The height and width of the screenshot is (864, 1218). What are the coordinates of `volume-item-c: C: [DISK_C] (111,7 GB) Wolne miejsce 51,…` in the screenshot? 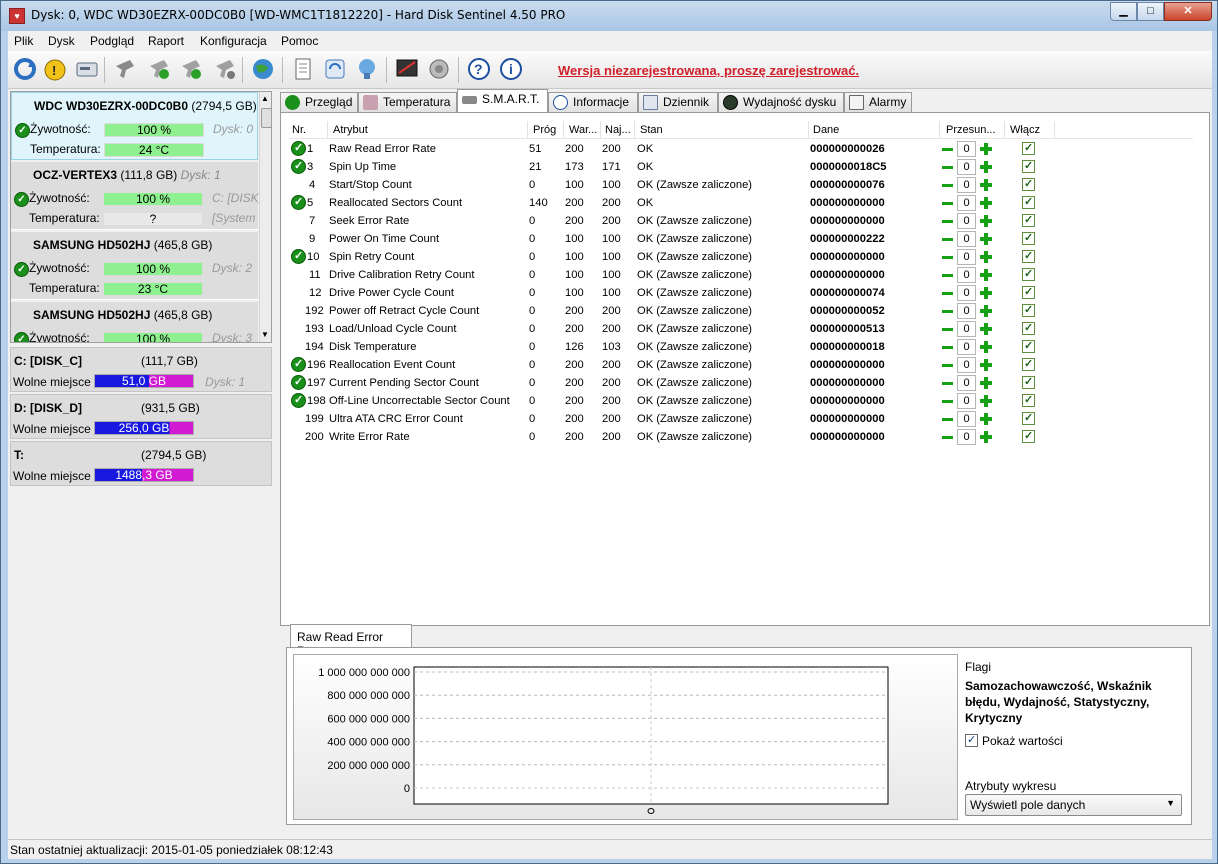 It's located at (141, 369).